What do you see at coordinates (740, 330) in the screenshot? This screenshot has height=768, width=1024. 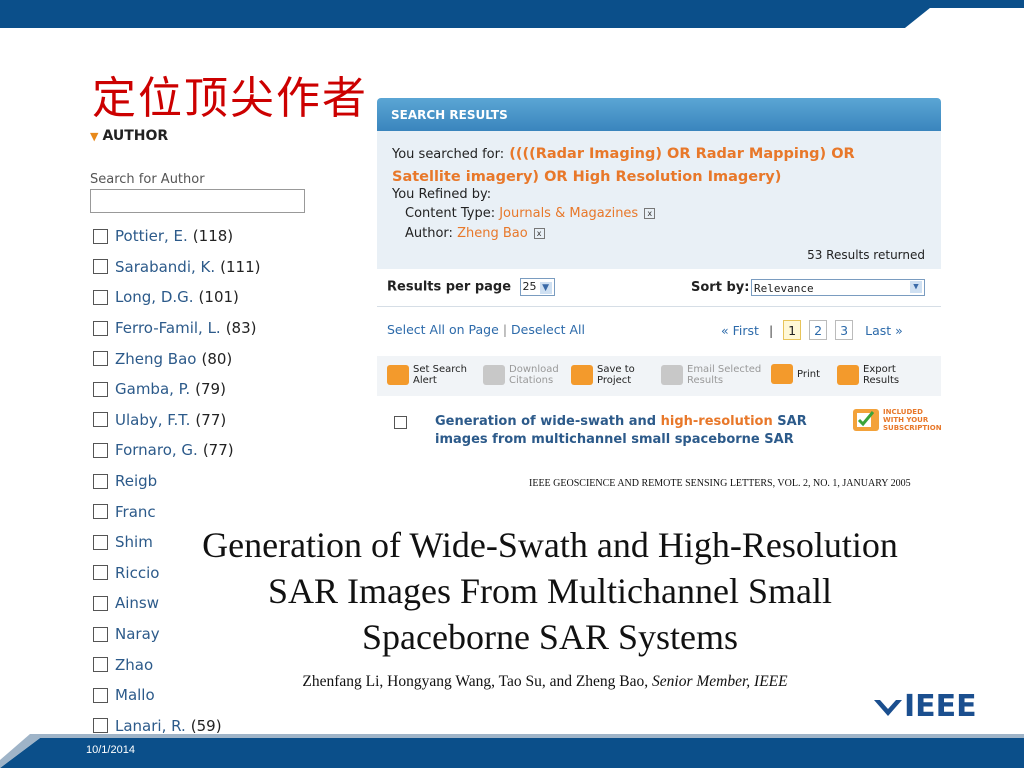 I see `first-page-link: « First` at bounding box center [740, 330].